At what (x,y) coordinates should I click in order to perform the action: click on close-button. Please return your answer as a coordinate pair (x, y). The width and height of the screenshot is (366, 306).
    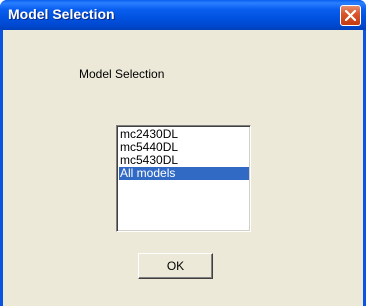
    Looking at the image, I should click on (350, 15).